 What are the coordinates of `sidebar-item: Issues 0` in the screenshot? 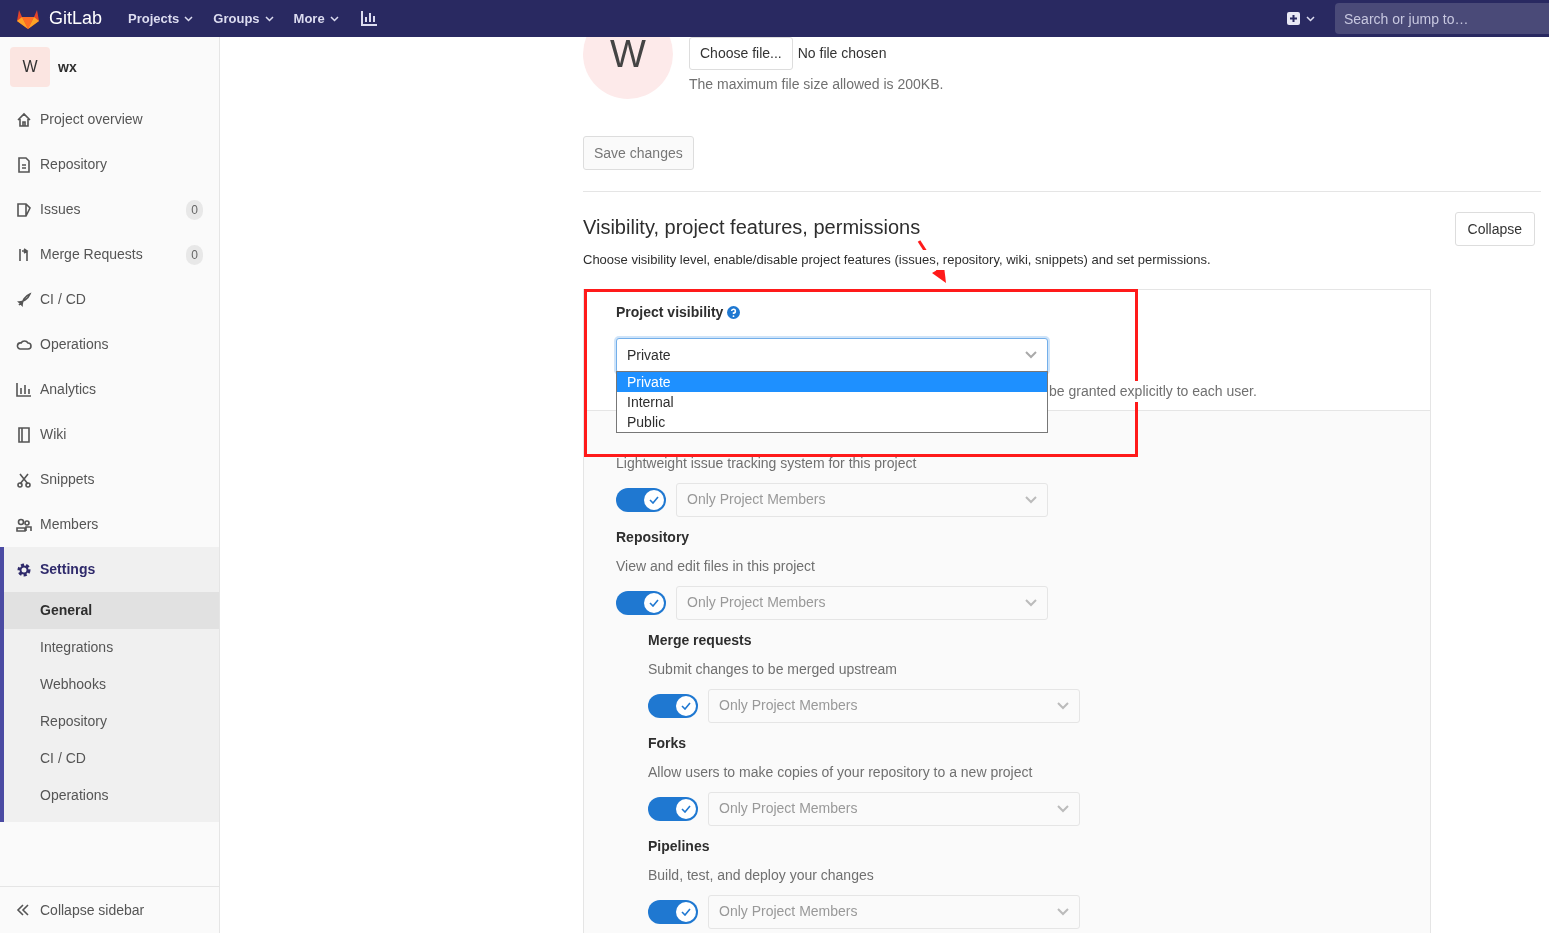 It's located at (109, 209).